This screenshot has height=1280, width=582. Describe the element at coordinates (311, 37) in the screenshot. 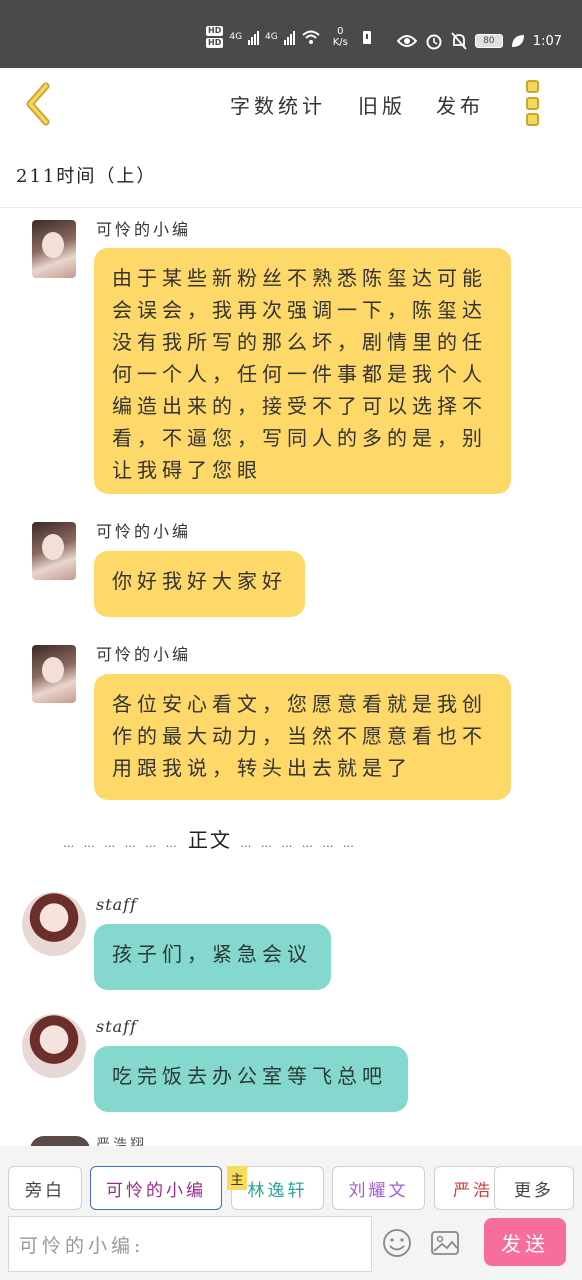

I see `wifi-icon` at that location.